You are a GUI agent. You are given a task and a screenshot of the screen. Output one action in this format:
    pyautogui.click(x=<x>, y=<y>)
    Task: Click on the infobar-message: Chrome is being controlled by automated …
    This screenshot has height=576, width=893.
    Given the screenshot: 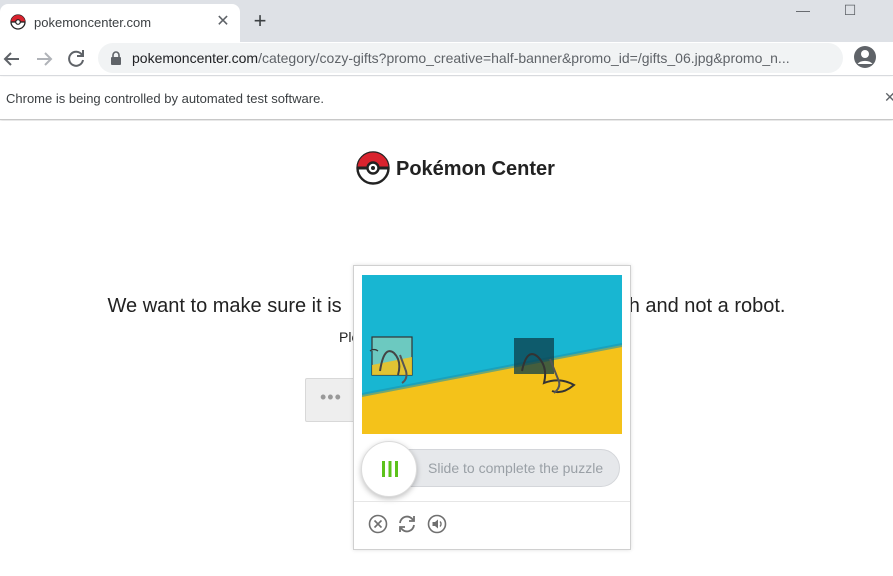 What is the action you would take?
    pyautogui.click(x=165, y=98)
    